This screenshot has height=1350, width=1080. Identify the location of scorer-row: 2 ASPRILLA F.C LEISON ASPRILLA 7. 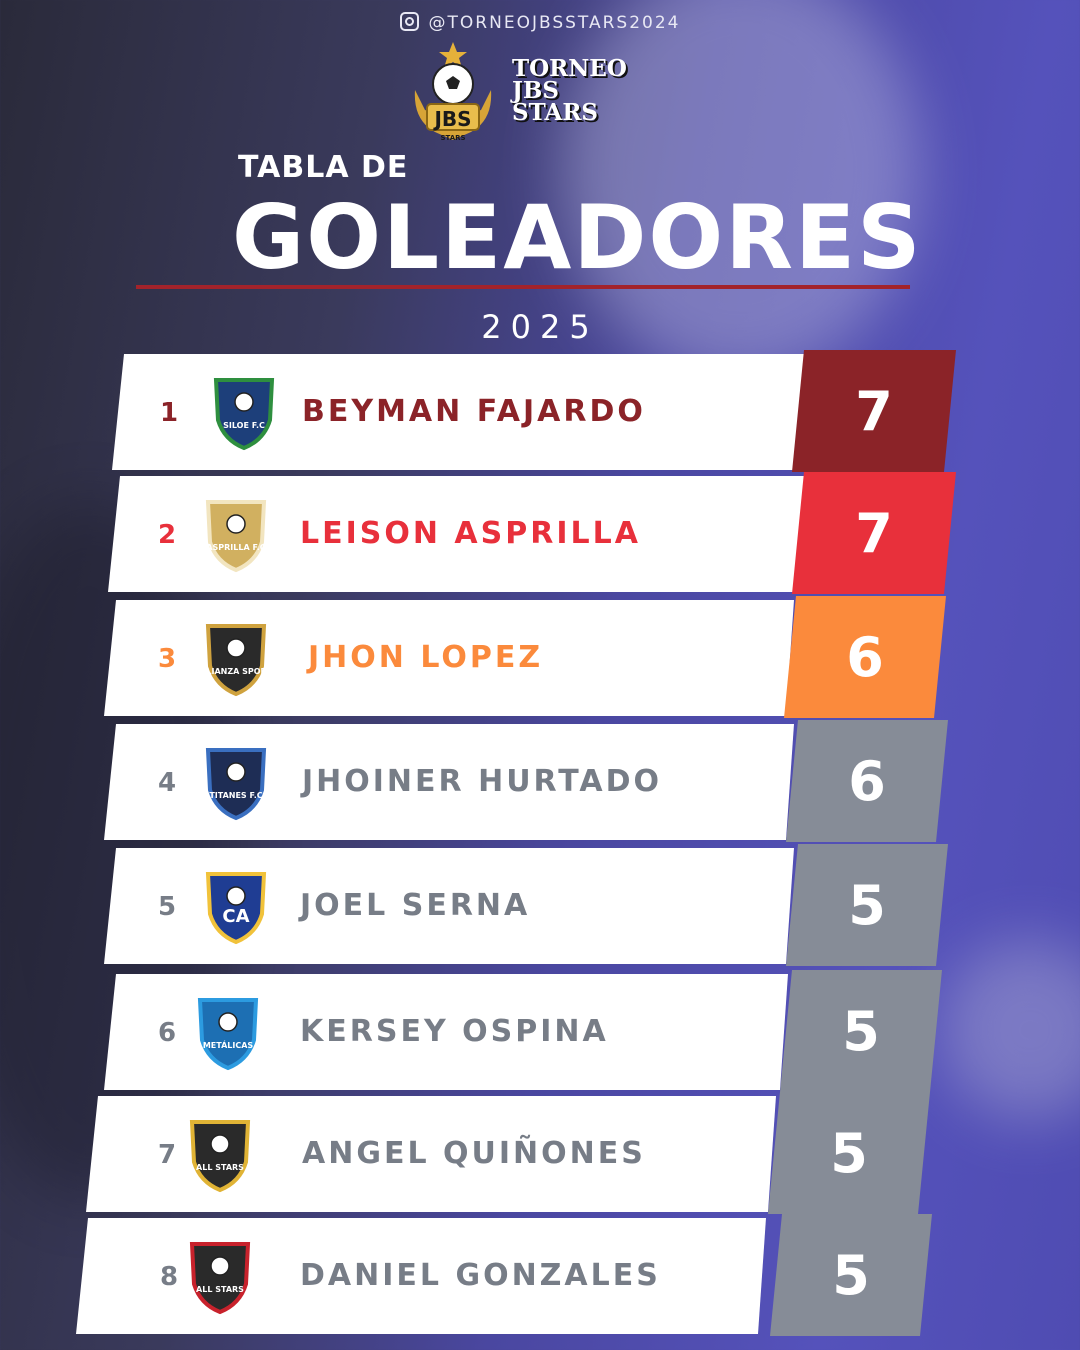
(532, 534).